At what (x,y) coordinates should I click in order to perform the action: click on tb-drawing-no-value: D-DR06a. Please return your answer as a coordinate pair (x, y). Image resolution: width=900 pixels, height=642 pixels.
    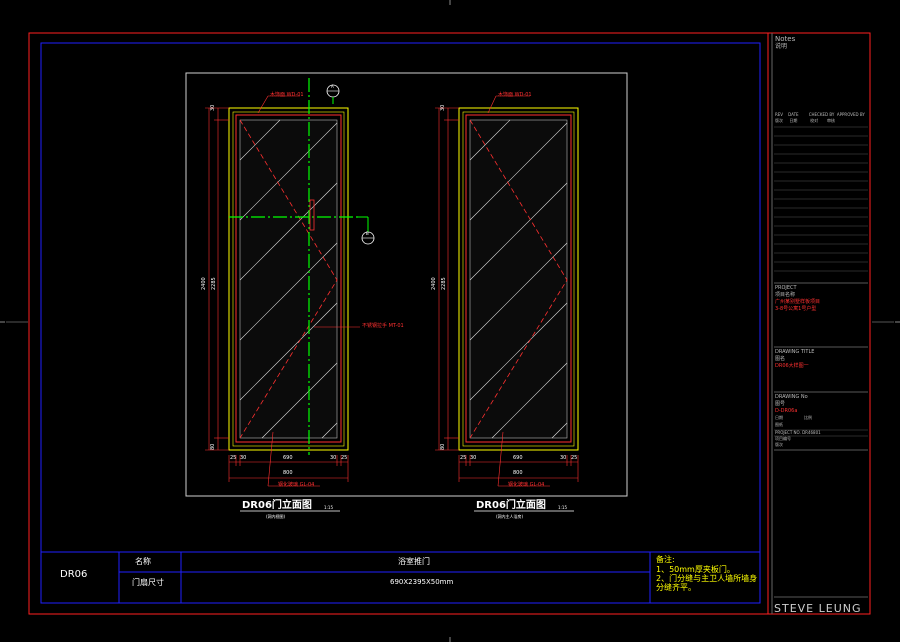
    Looking at the image, I should click on (786, 411).